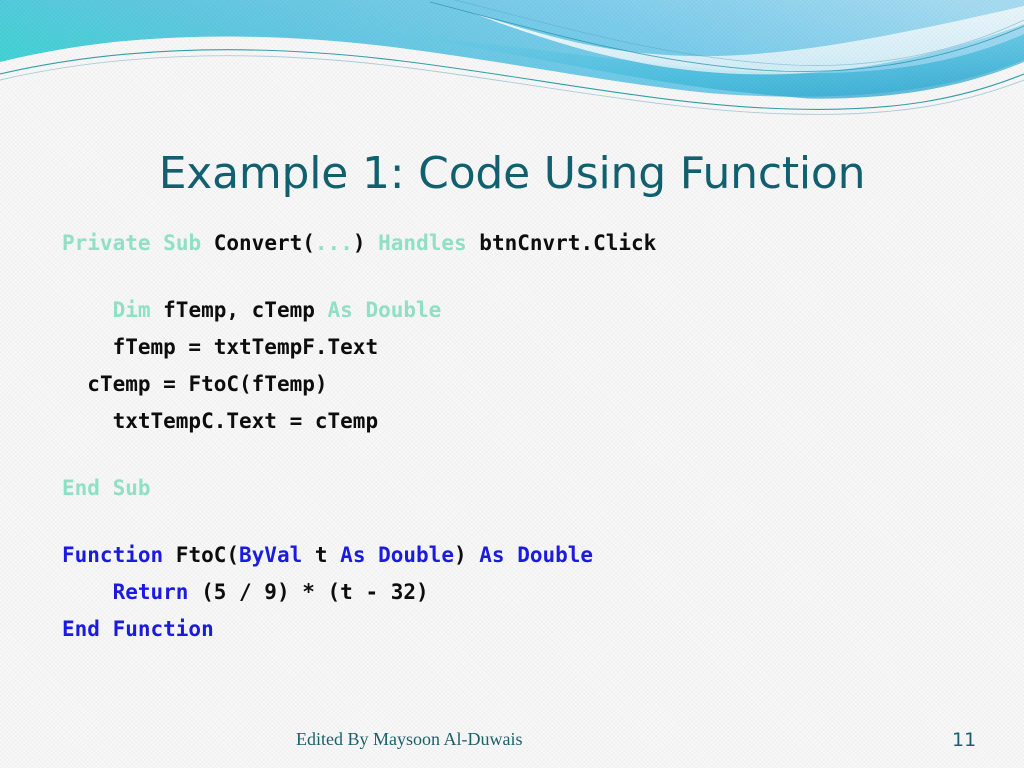 This screenshot has height=768, width=1024. I want to click on code-token: (5 / 9) * (t - 32), so click(308, 592).